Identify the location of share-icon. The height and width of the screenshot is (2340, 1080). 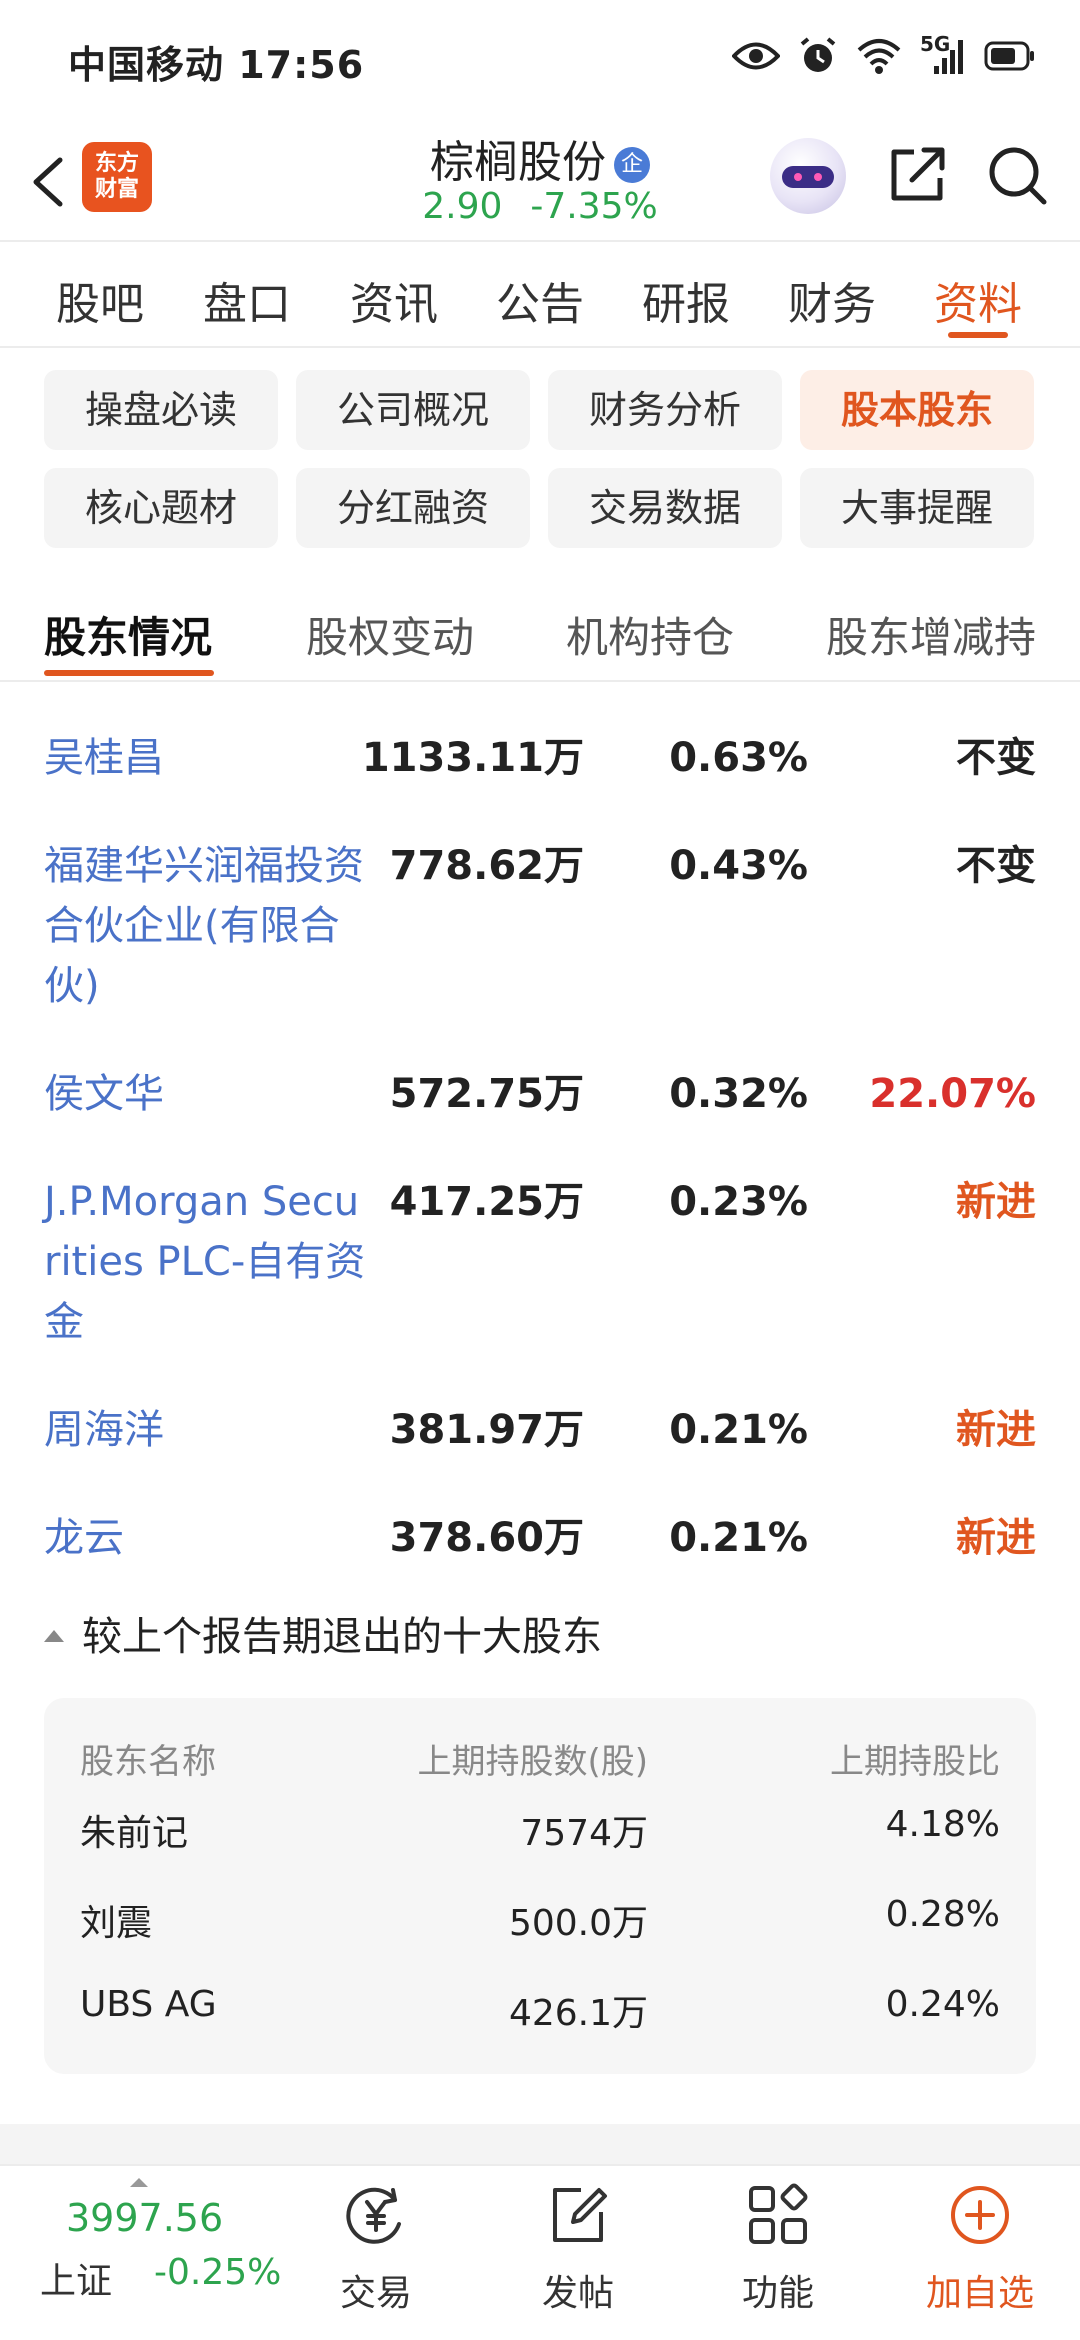
(918, 174).